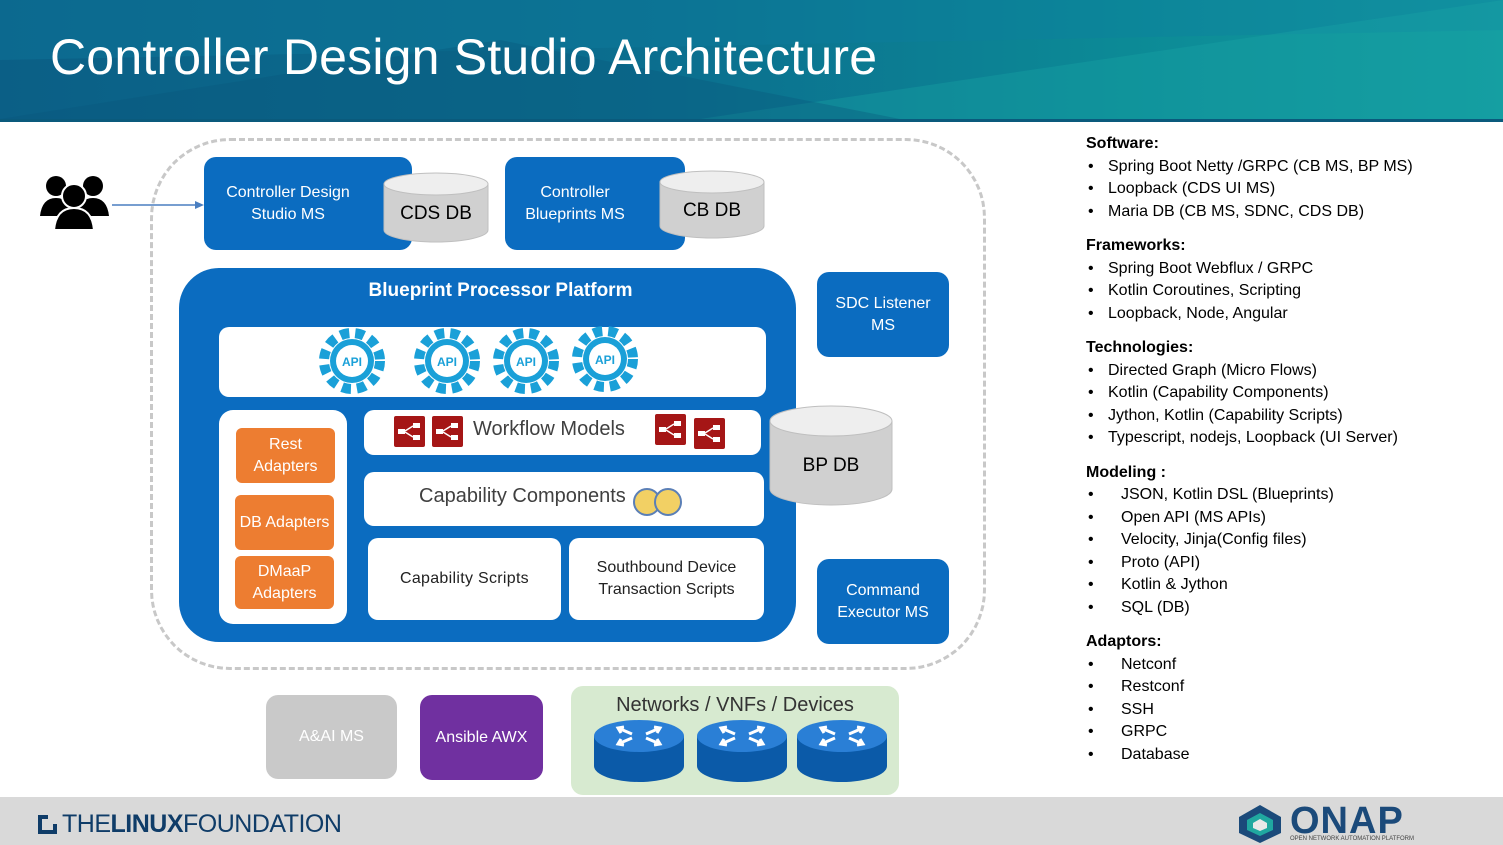 This screenshot has height=845, width=1503. I want to click on list-item: Loopback (CDS UI MS), so click(1291, 189).